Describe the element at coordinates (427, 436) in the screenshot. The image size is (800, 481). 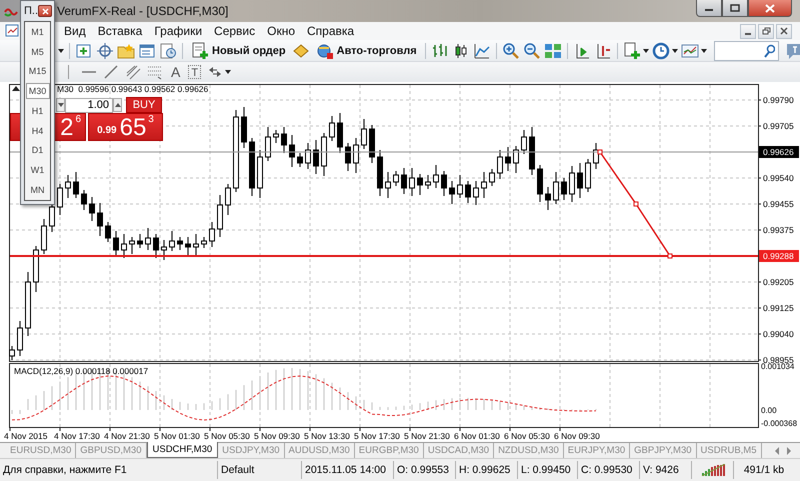
I see `time-axis-label: 5 Nov 21:30` at that location.